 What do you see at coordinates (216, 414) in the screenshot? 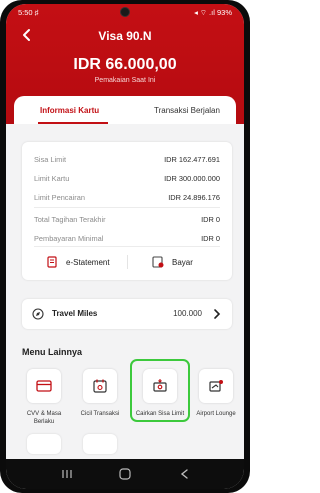
I see `menu-item-label: Airport Lounge` at bounding box center [216, 414].